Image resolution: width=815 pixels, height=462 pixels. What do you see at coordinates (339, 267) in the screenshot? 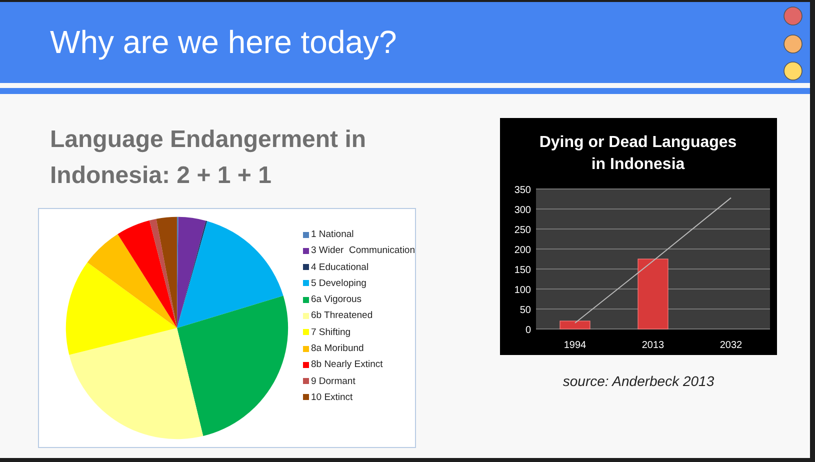
I see `legend-label: 4 Educational` at bounding box center [339, 267].